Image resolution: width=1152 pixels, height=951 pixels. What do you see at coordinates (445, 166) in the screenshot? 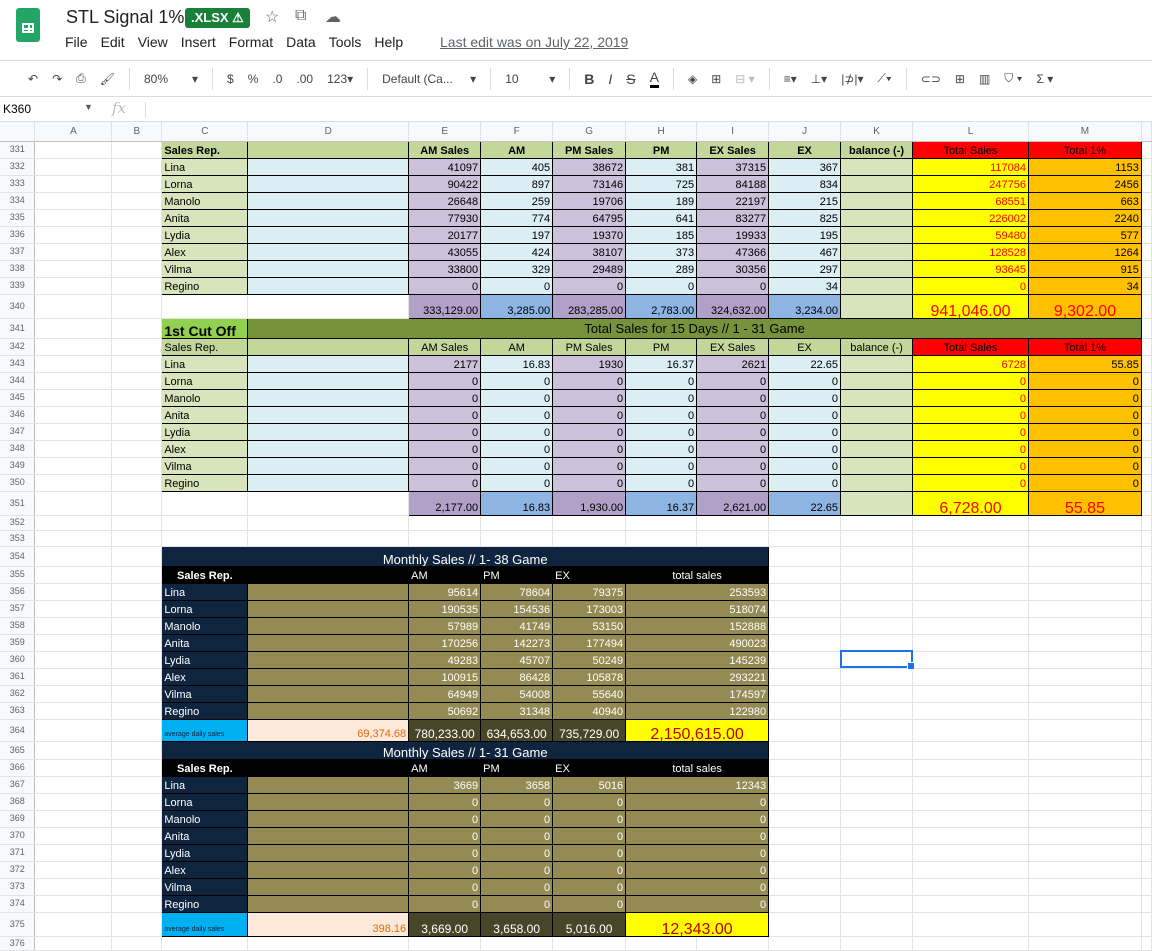
I see `cell-e: 41097` at bounding box center [445, 166].